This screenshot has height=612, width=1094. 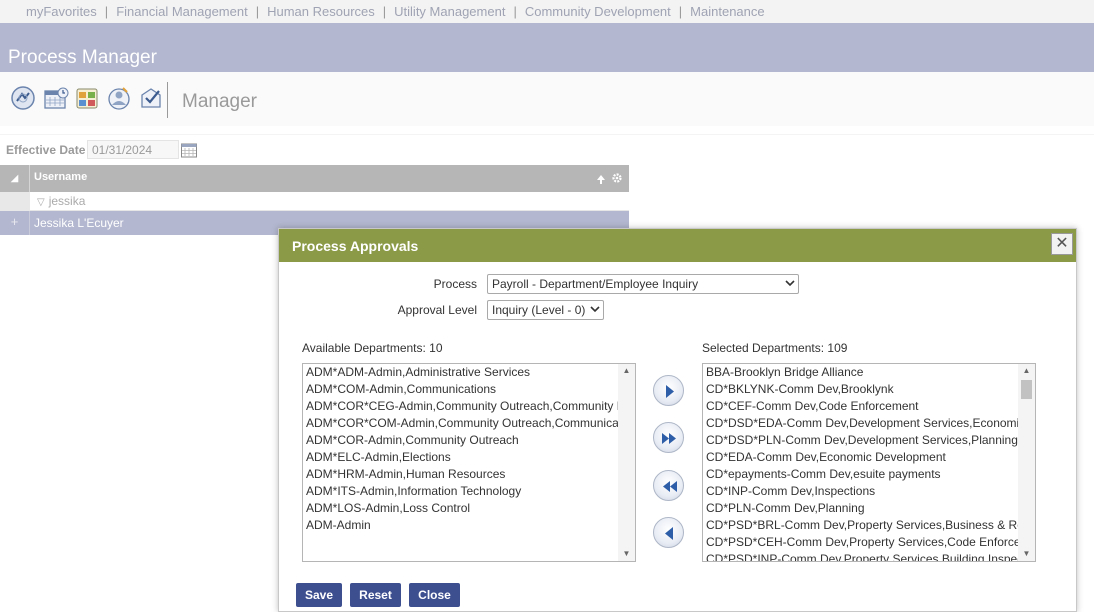 What do you see at coordinates (219, 101) in the screenshot?
I see `toolbar-title: Manager` at bounding box center [219, 101].